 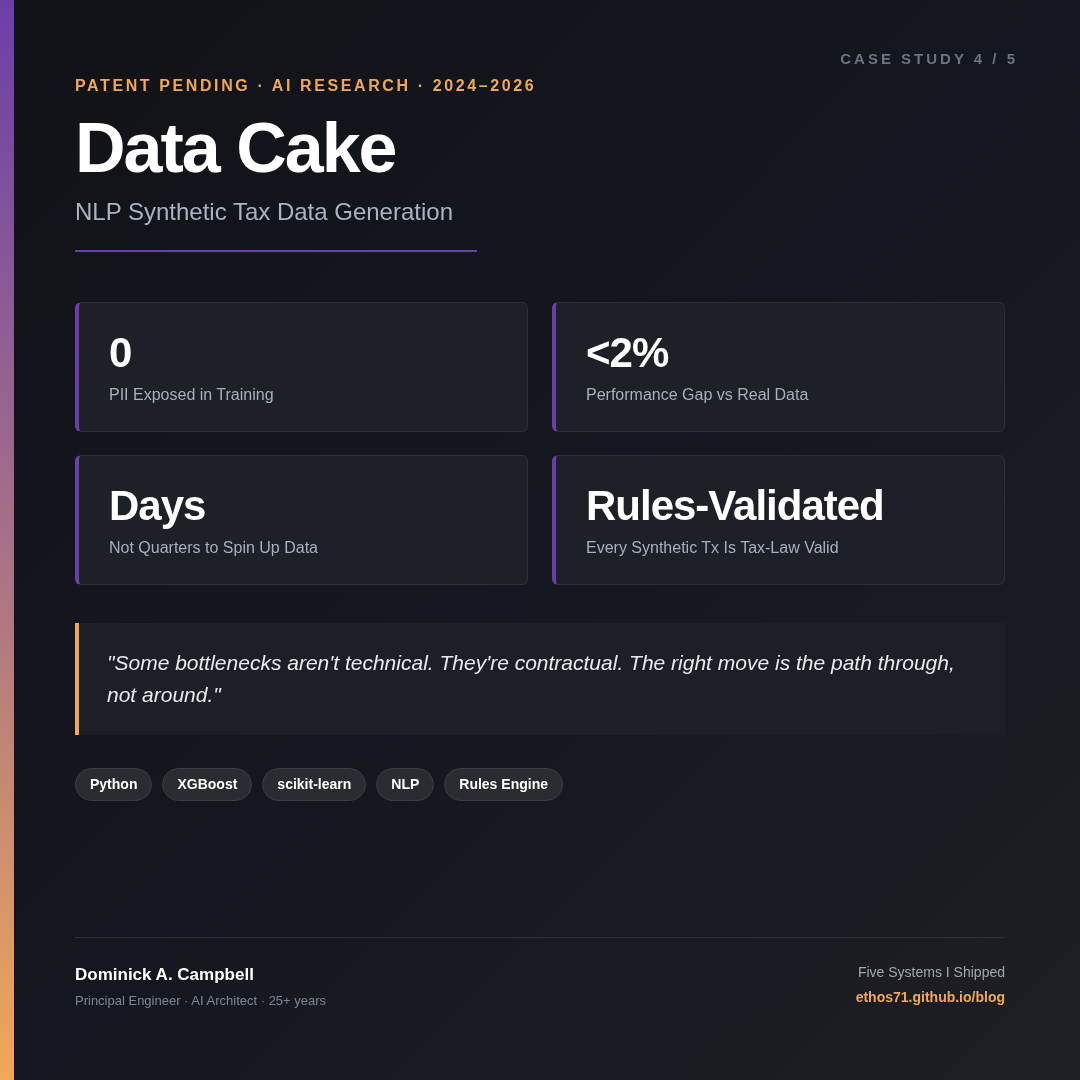 I want to click on tech-tag: XGBoost, so click(x=207, y=784).